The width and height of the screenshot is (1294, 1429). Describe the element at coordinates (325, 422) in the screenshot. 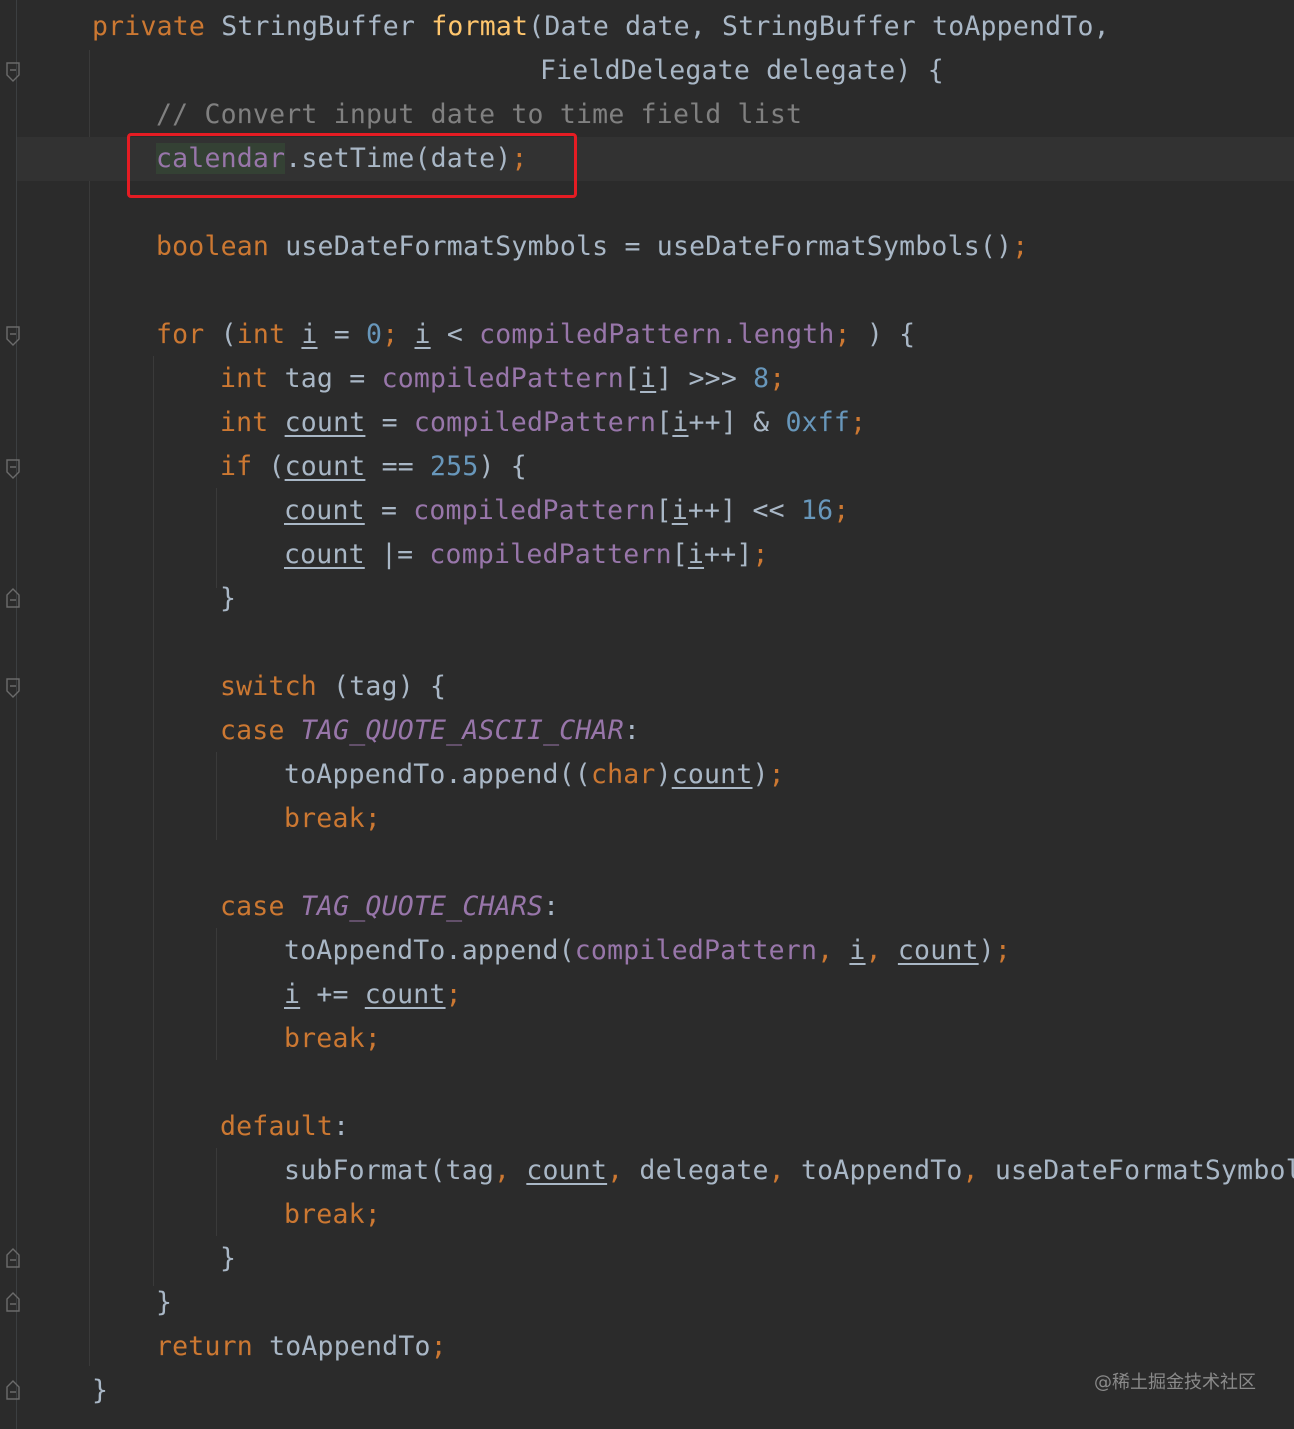

I see `var-decl: count` at that location.